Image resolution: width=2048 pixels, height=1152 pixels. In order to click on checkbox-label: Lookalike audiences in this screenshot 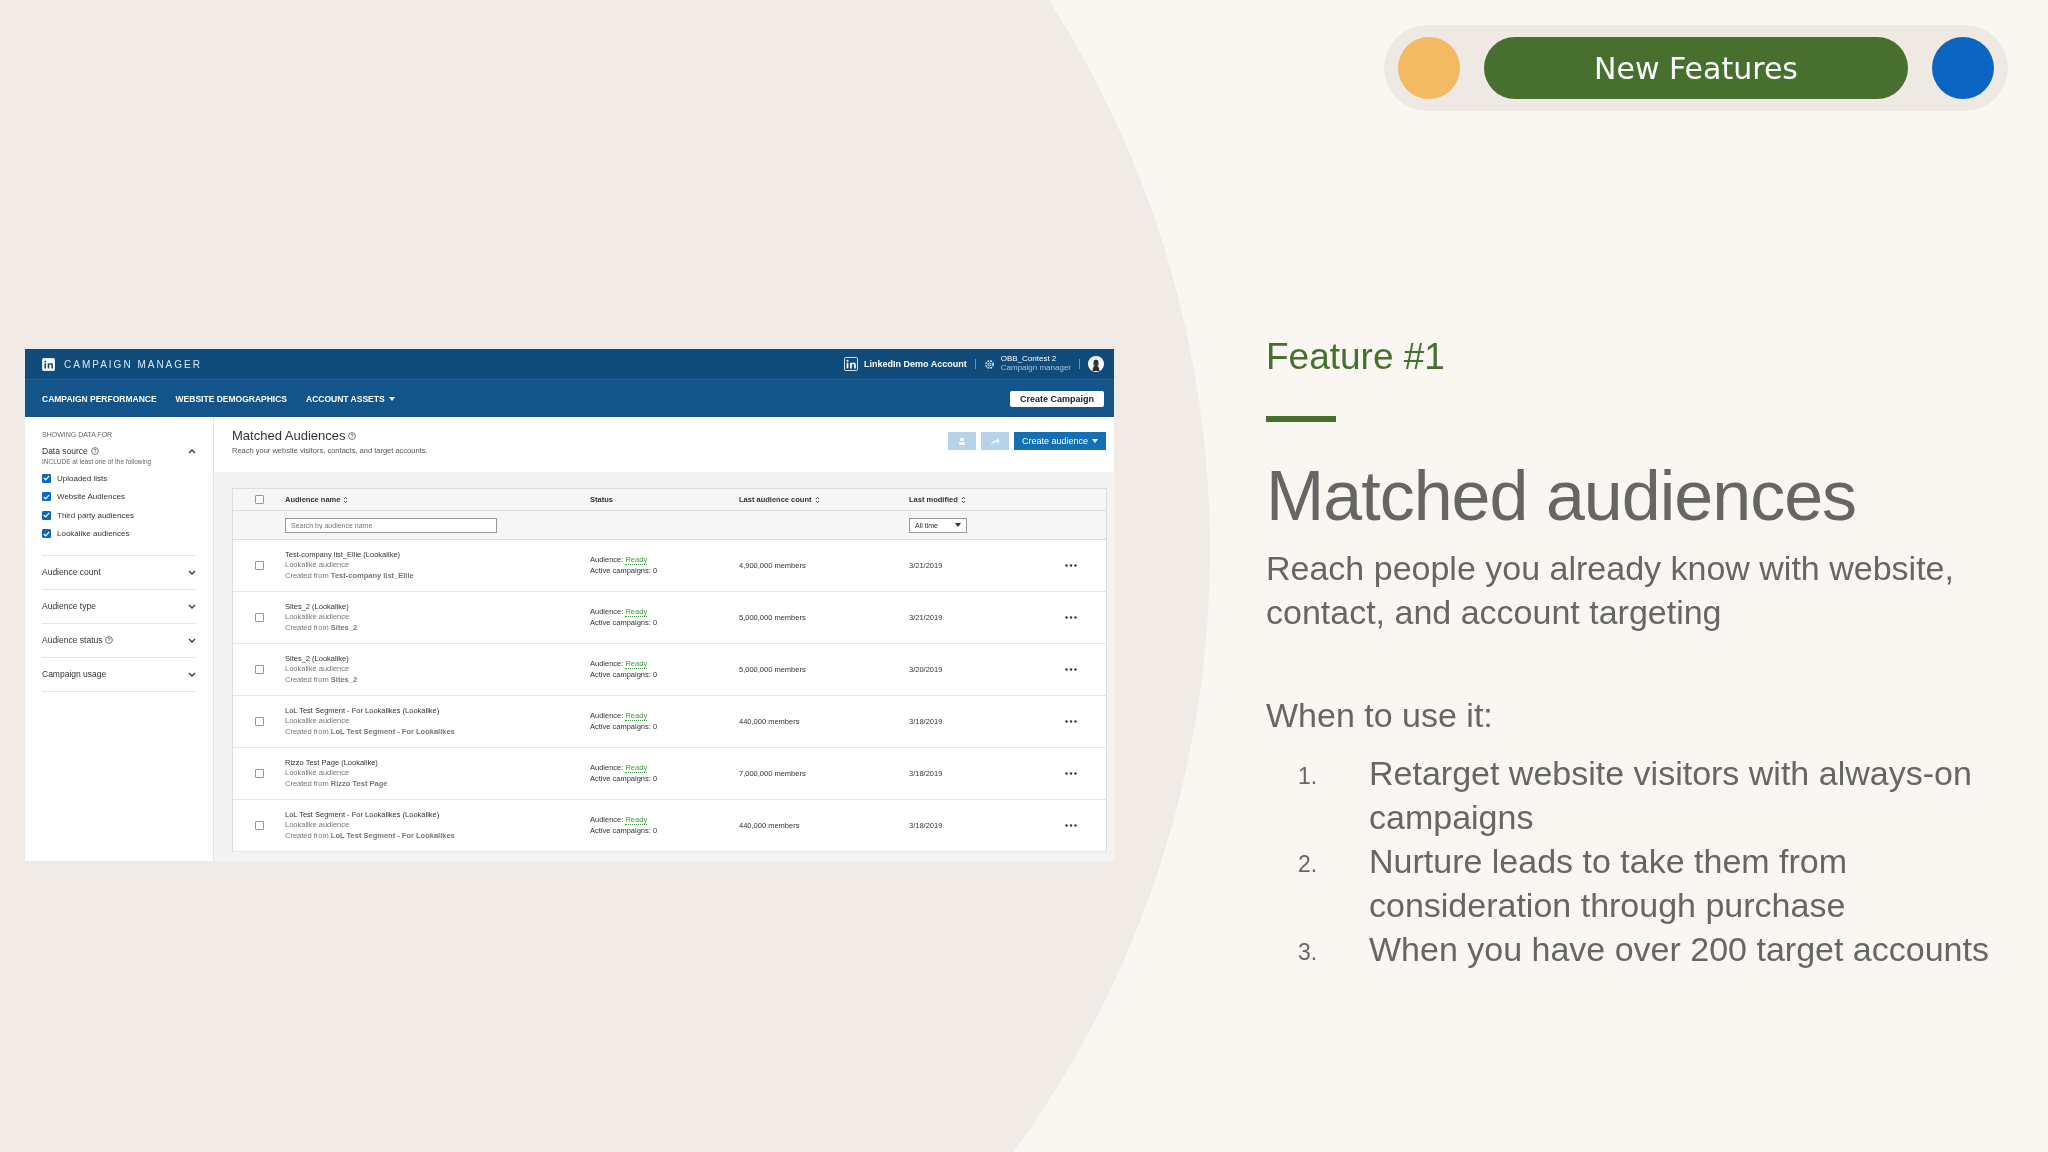, I will do `click(93, 534)`.